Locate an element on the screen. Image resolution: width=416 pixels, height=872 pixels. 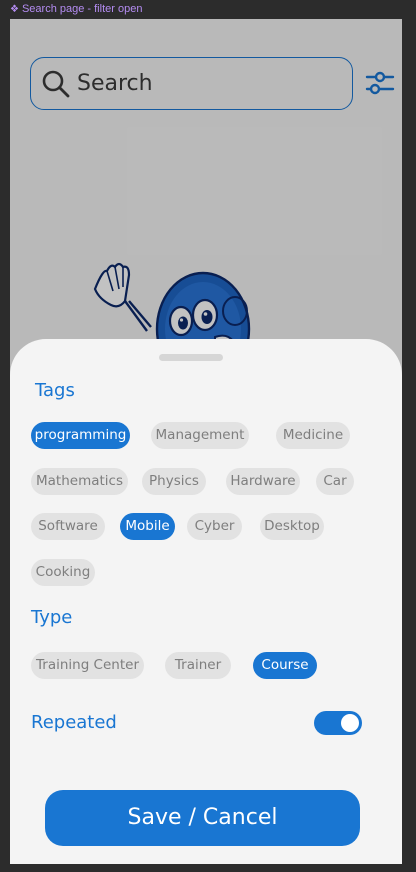
sheet-drag-handle is located at coordinates (191, 357).